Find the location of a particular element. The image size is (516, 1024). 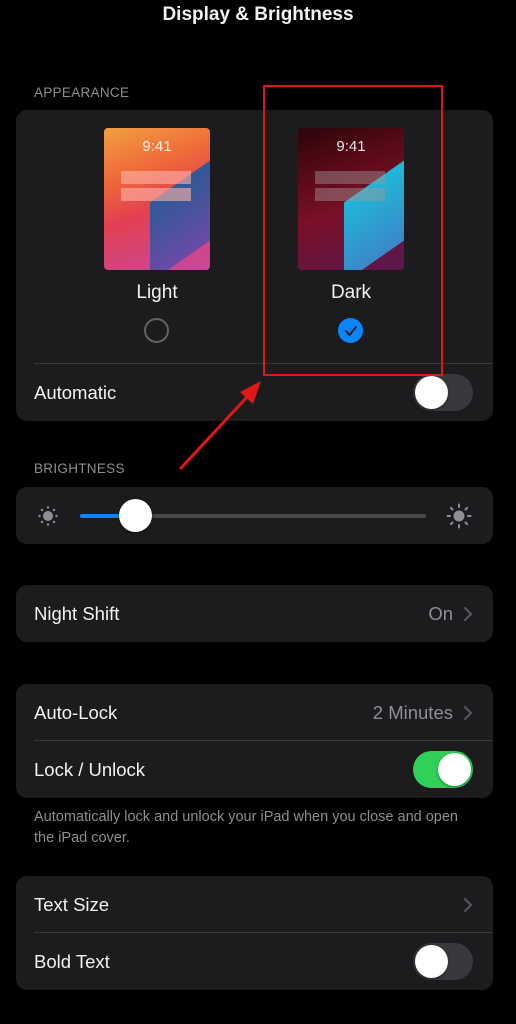

brightness-slider is located at coordinates (253, 515).